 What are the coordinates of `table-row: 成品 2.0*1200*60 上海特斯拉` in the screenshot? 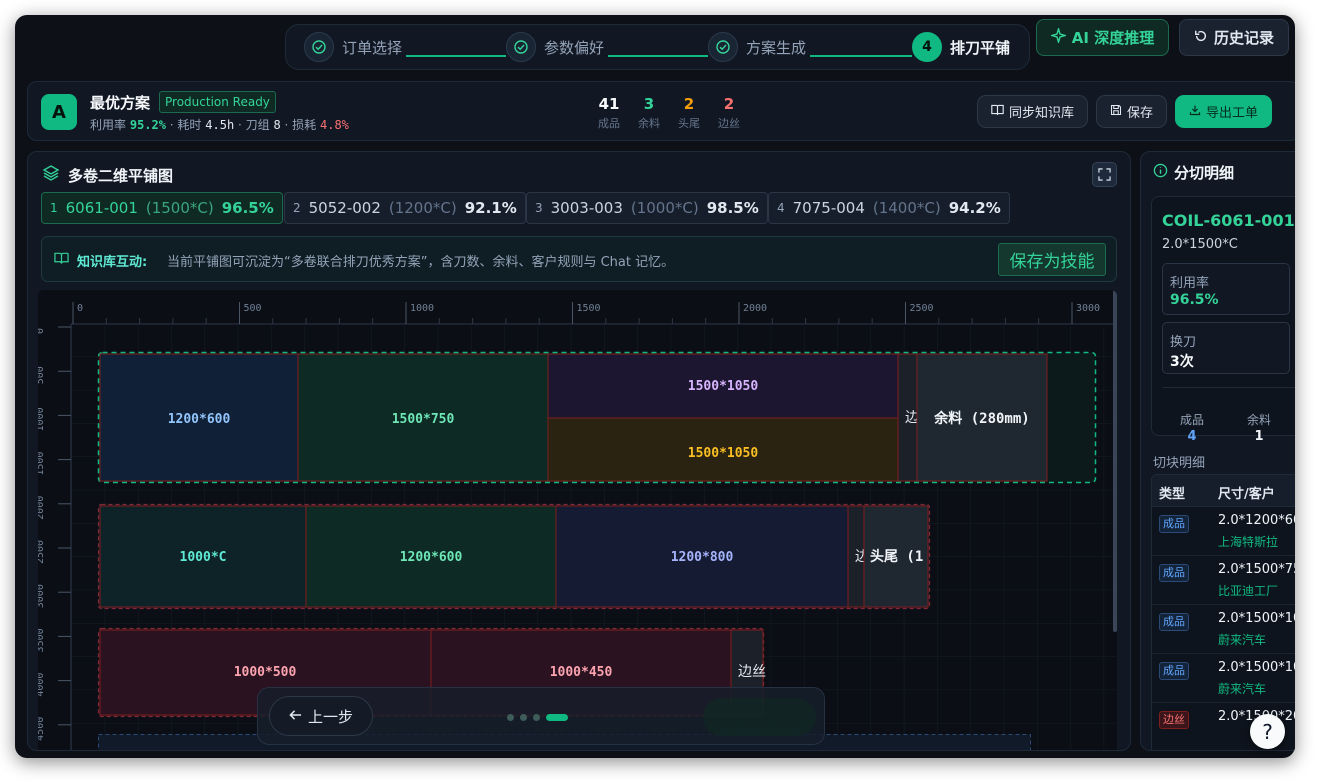 It's located at (1223, 531).